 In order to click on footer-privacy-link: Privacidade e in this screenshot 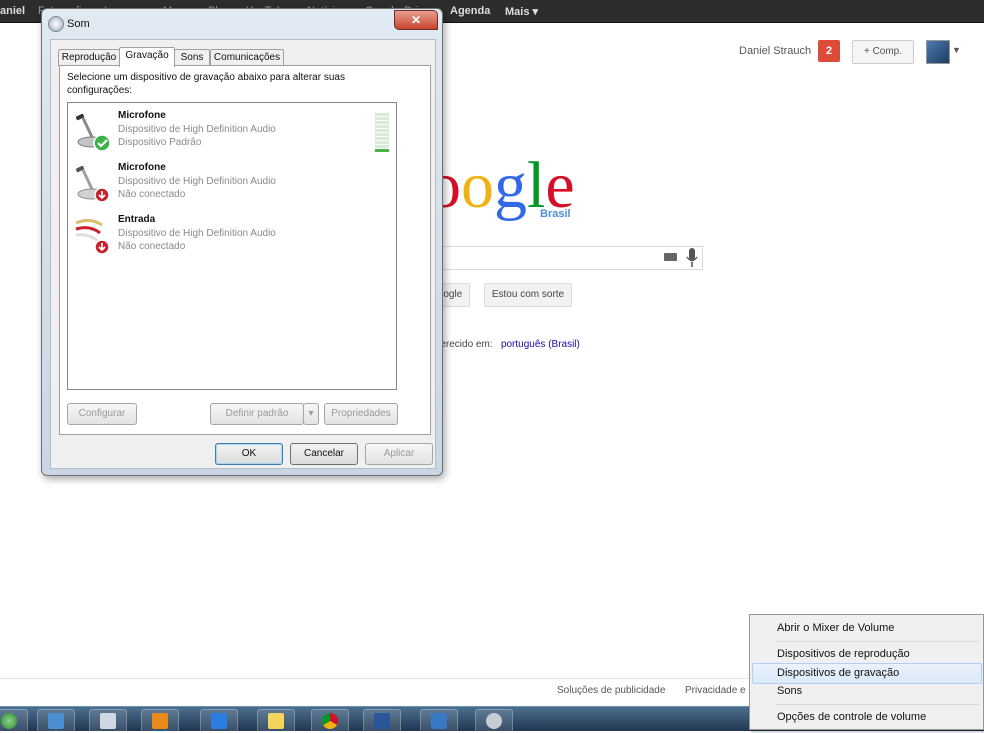, I will do `click(715, 690)`.